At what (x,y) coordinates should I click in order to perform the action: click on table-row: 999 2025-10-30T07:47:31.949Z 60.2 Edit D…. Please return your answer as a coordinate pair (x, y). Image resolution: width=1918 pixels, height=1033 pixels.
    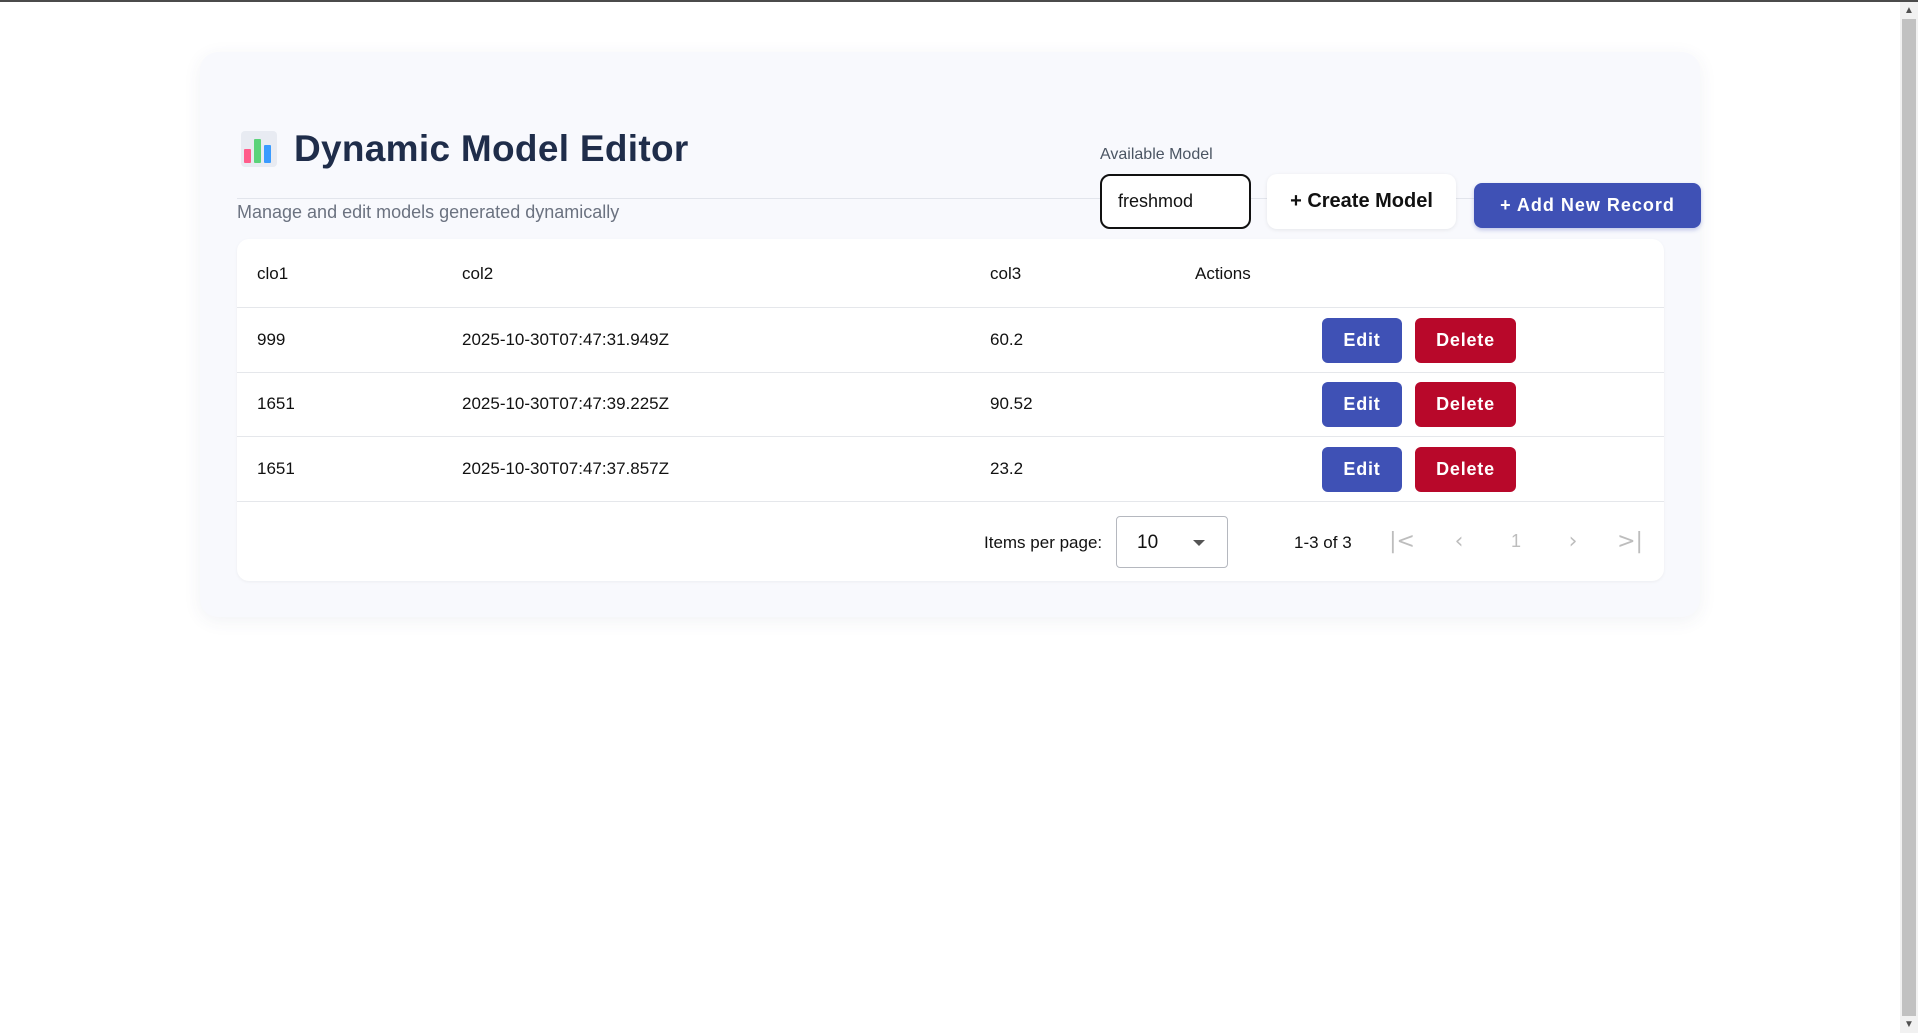
    Looking at the image, I should click on (950, 340).